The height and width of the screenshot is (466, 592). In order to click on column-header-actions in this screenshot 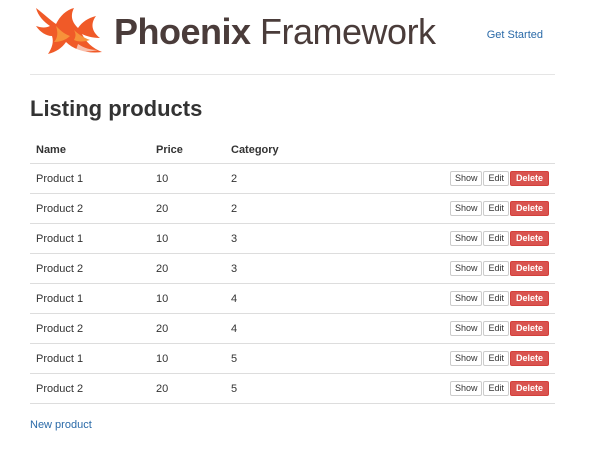, I will do `click(446, 150)`.